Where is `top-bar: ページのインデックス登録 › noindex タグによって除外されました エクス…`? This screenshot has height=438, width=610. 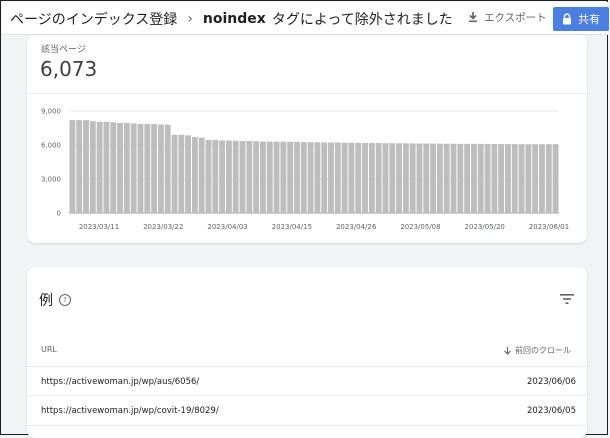 top-bar: ページのインデックス登録 › noindex タグによって除外されました エクス… is located at coordinates (305, 18).